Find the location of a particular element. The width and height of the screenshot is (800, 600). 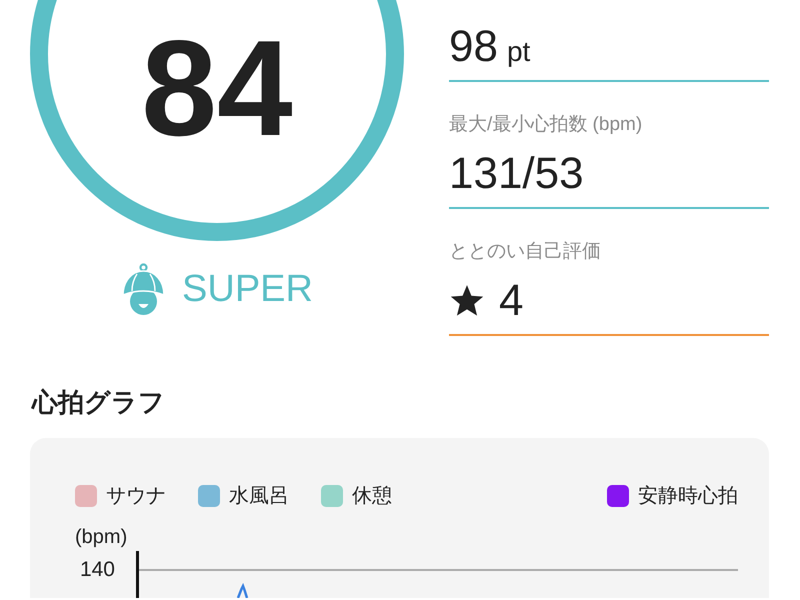

rank-label: SUPER is located at coordinates (247, 289).